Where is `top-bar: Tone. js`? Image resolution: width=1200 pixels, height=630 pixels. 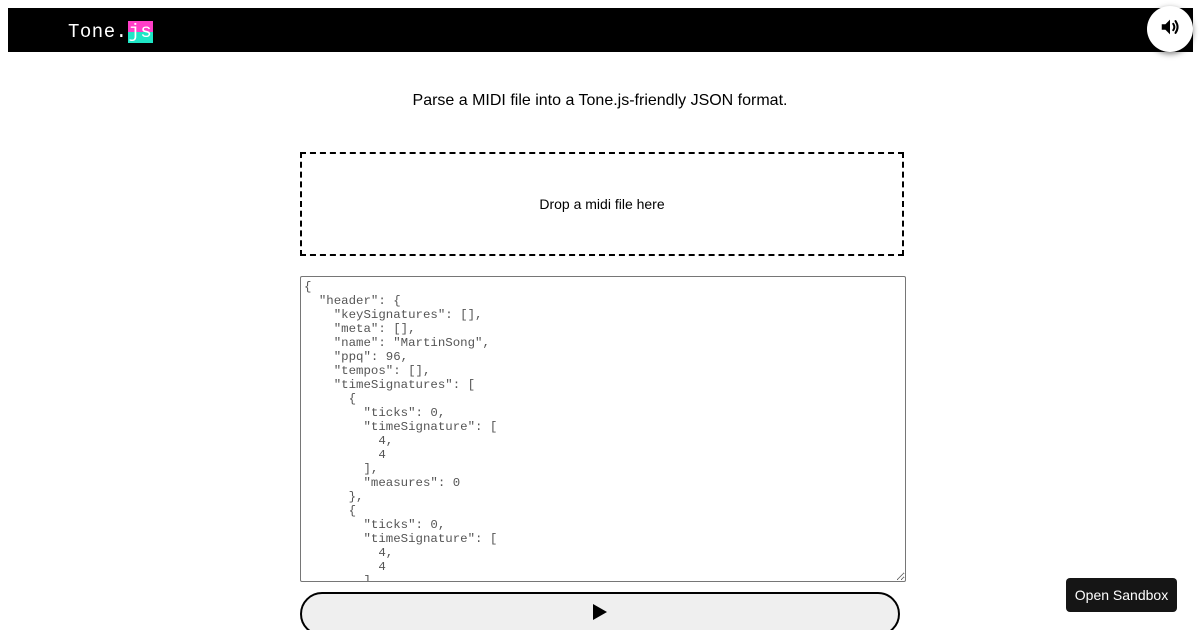
top-bar: Tone. js is located at coordinates (600, 30).